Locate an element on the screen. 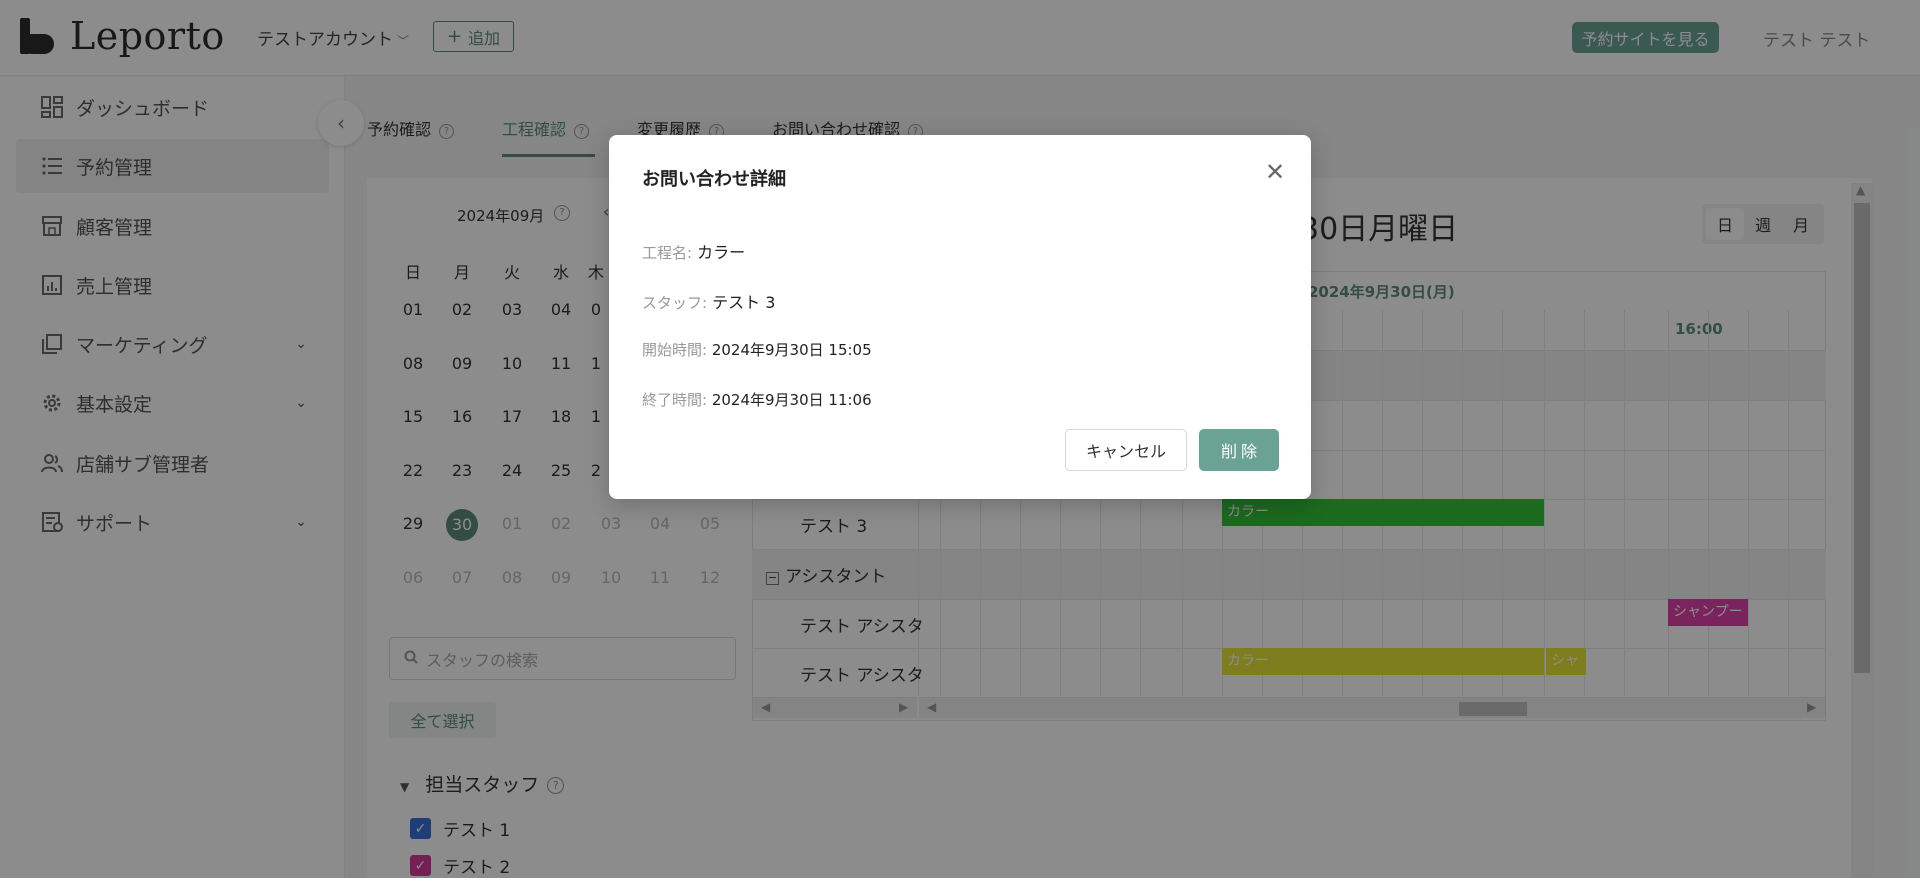 The image size is (1920, 878). field-value: 2024年9月30日 15:05 is located at coordinates (791, 350).